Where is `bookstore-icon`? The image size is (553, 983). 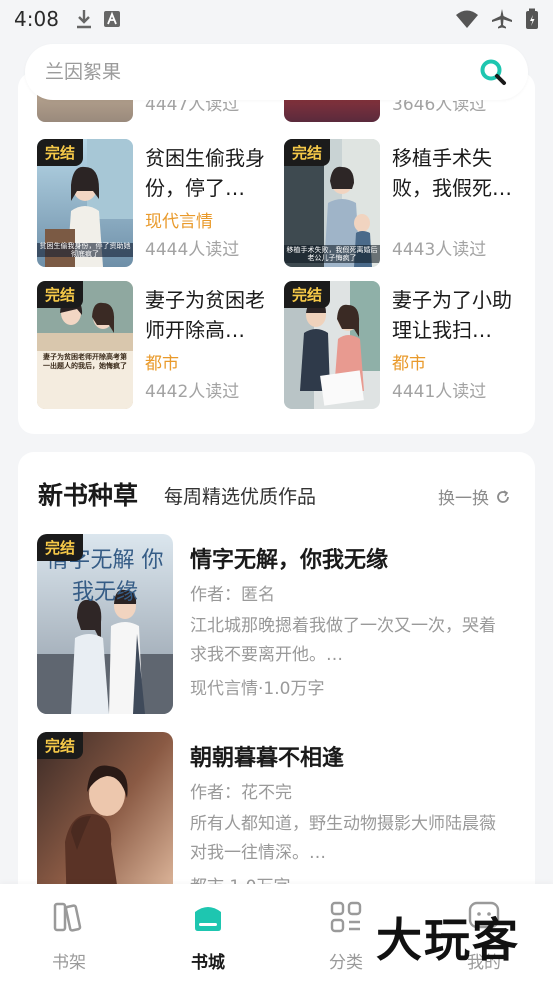
bookstore-icon is located at coordinates (208, 919).